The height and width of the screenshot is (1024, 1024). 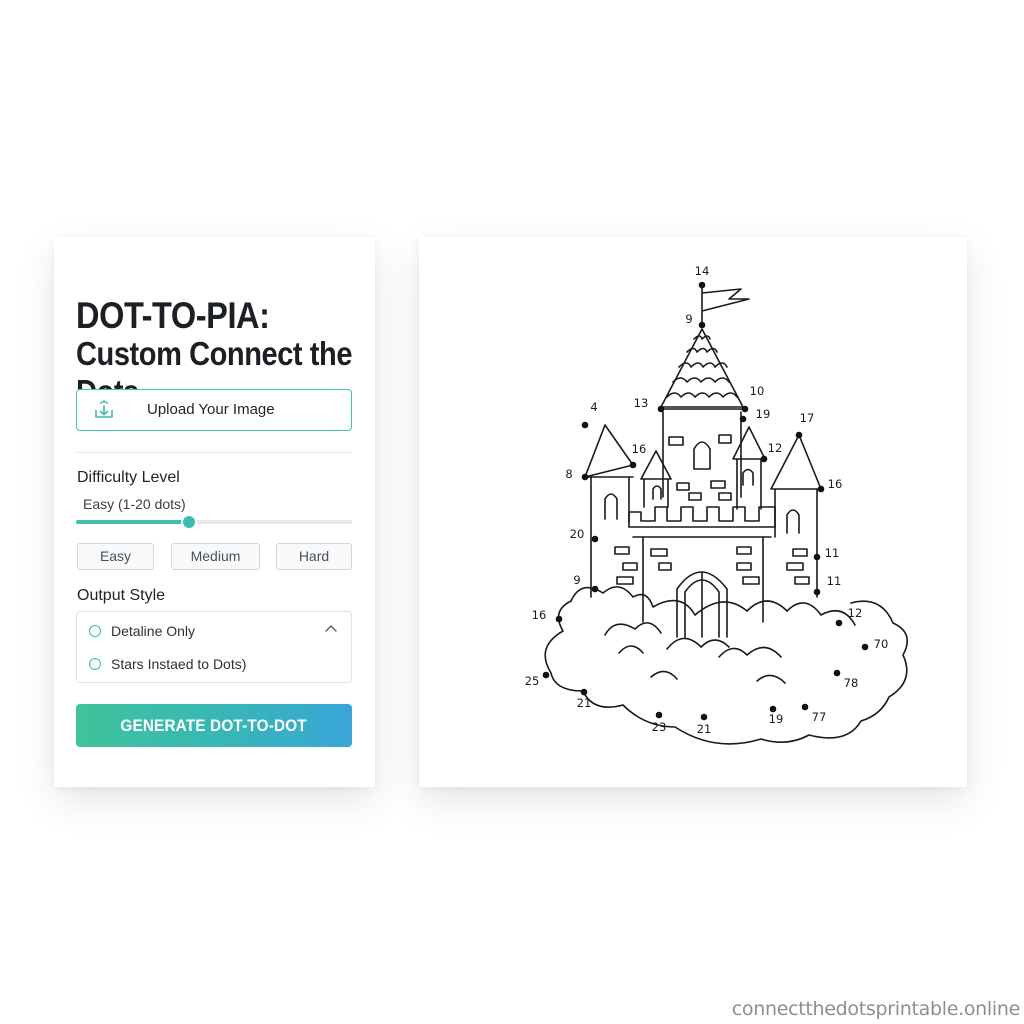 What do you see at coordinates (214, 522) in the screenshot?
I see `difficulty-slider` at bounding box center [214, 522].